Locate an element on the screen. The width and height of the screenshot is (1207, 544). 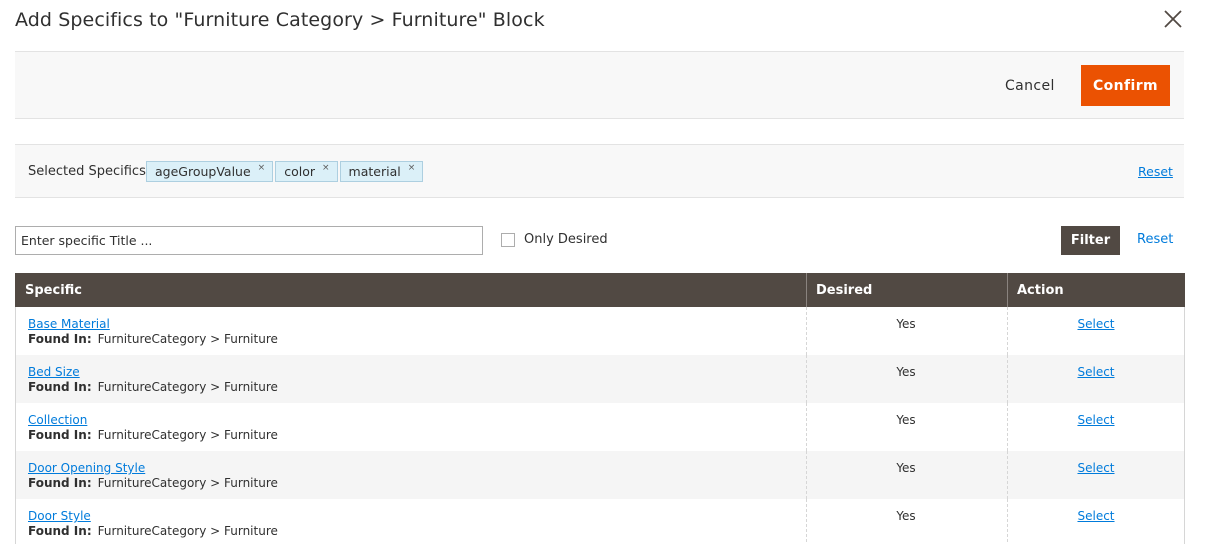
only-desired-label: Only Desired is located at coordinates (566, 239).